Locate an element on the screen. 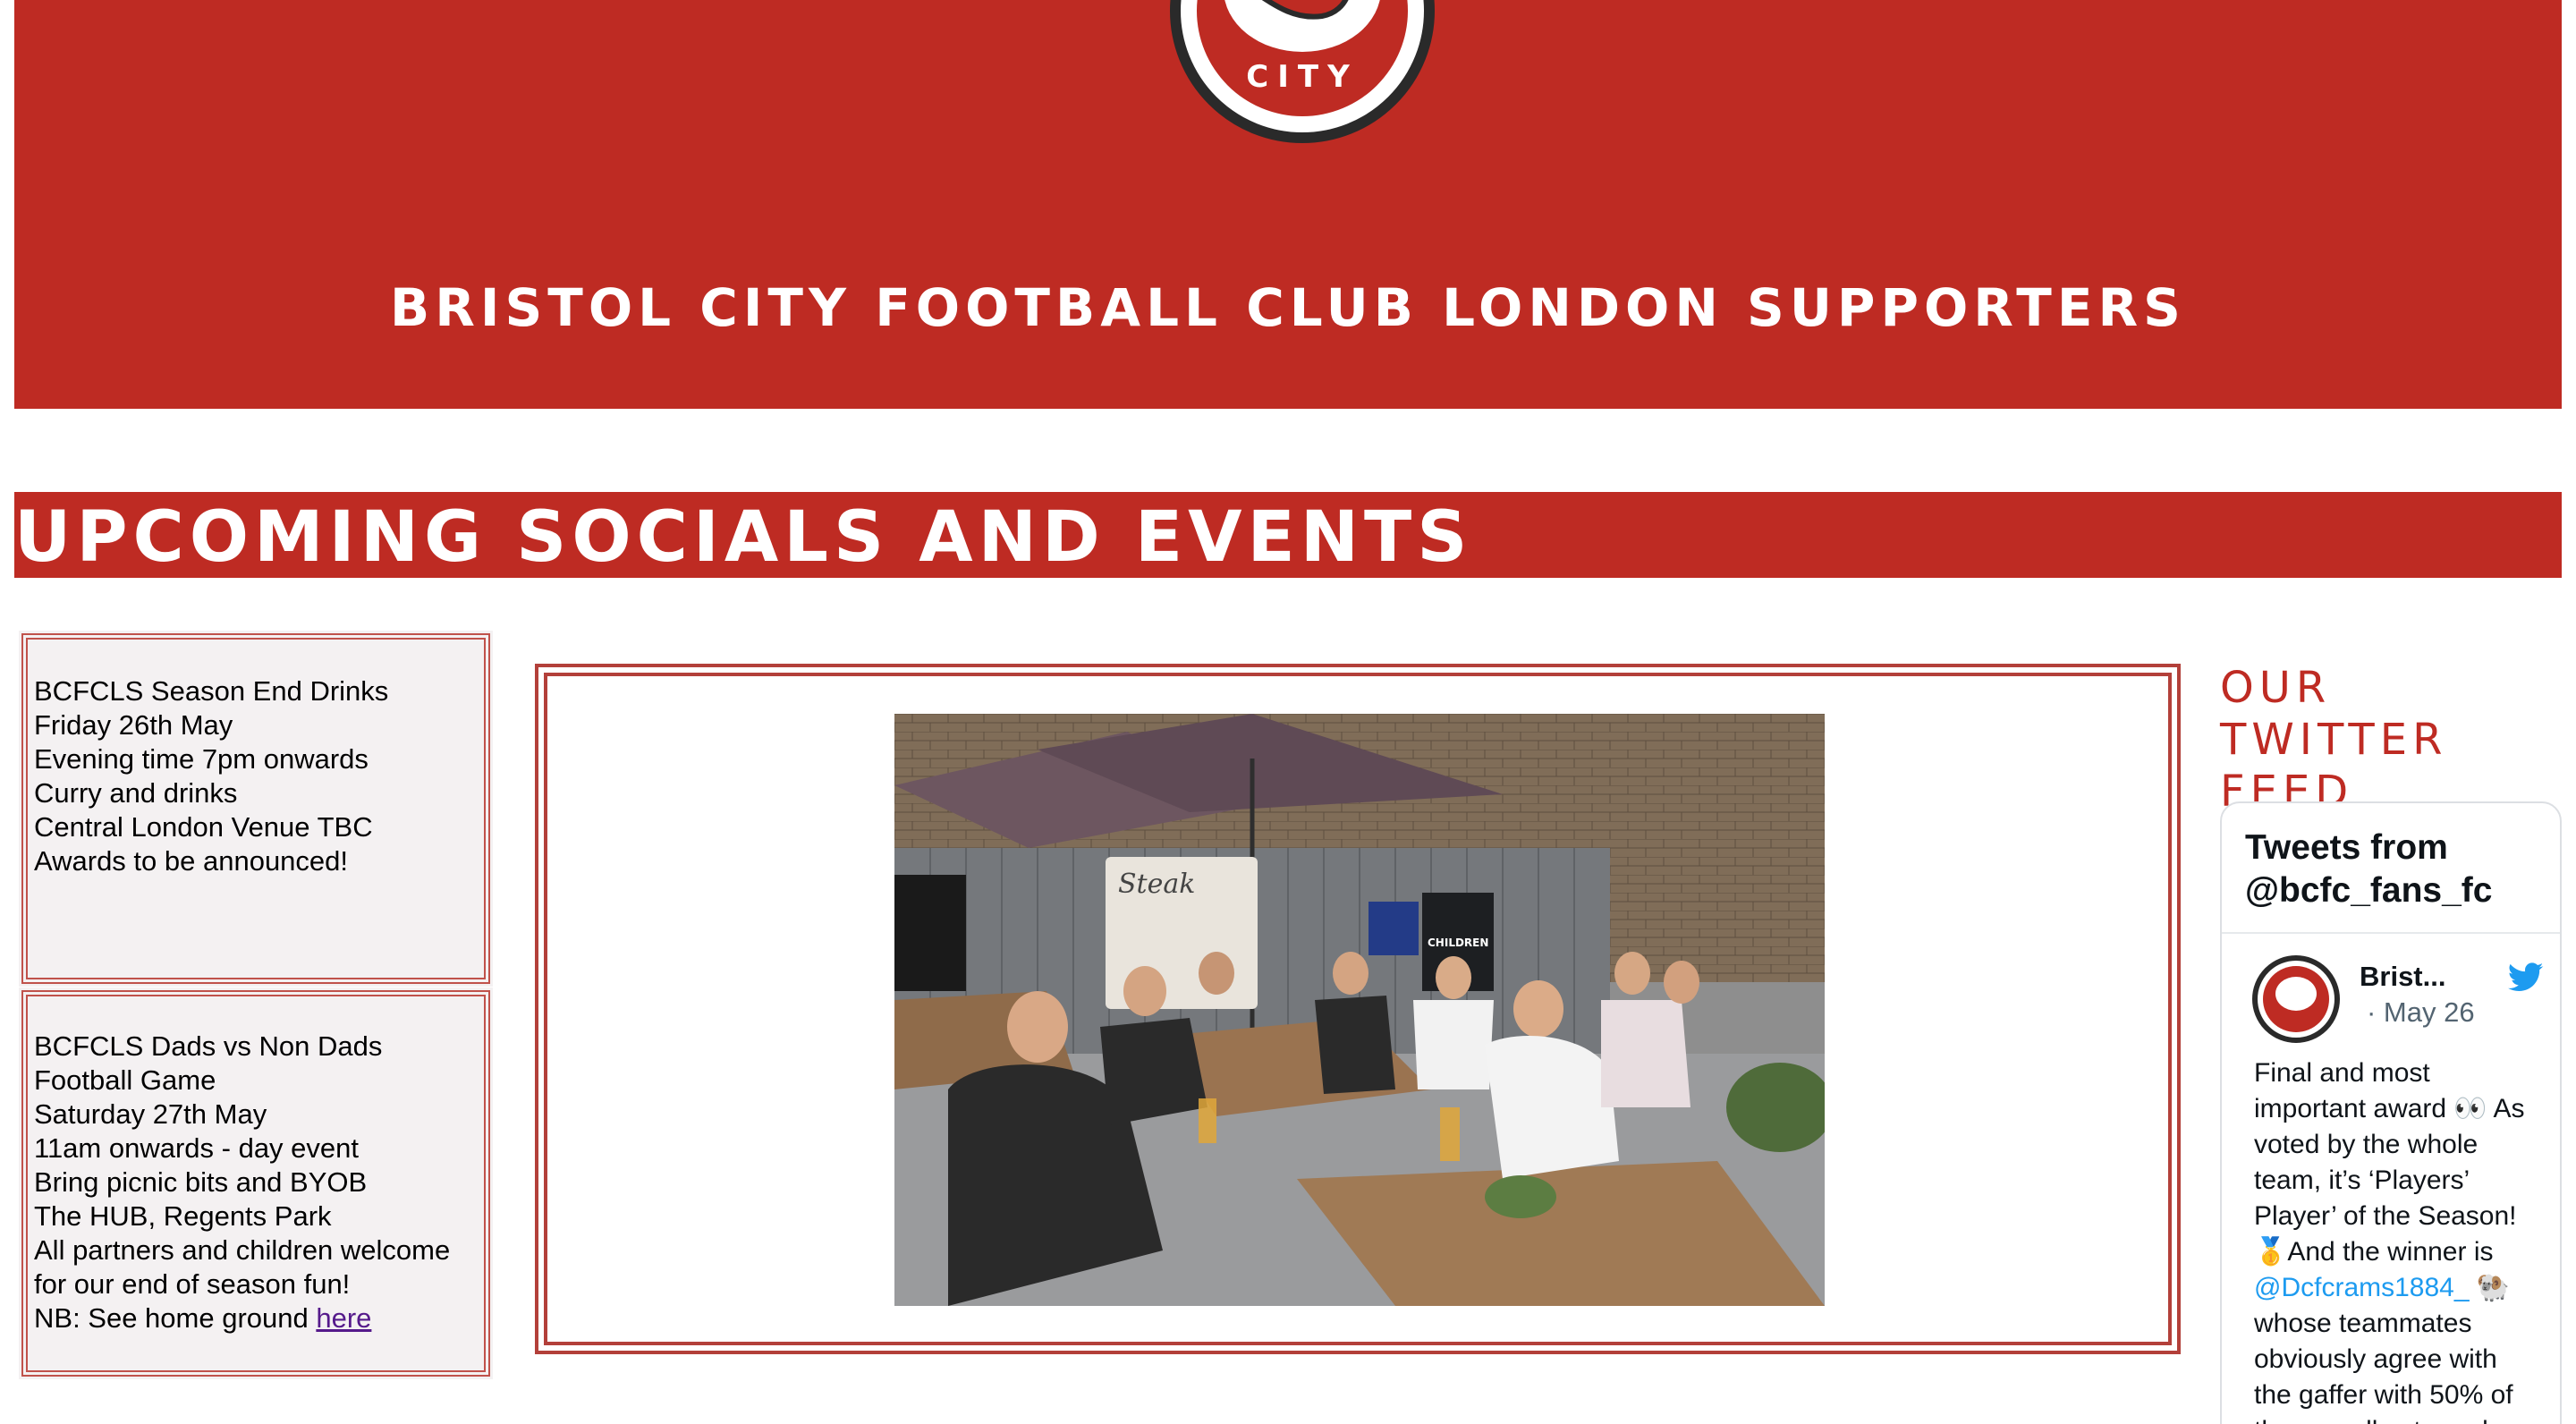  tweet-avatar is located at coordinates (2296, 999).